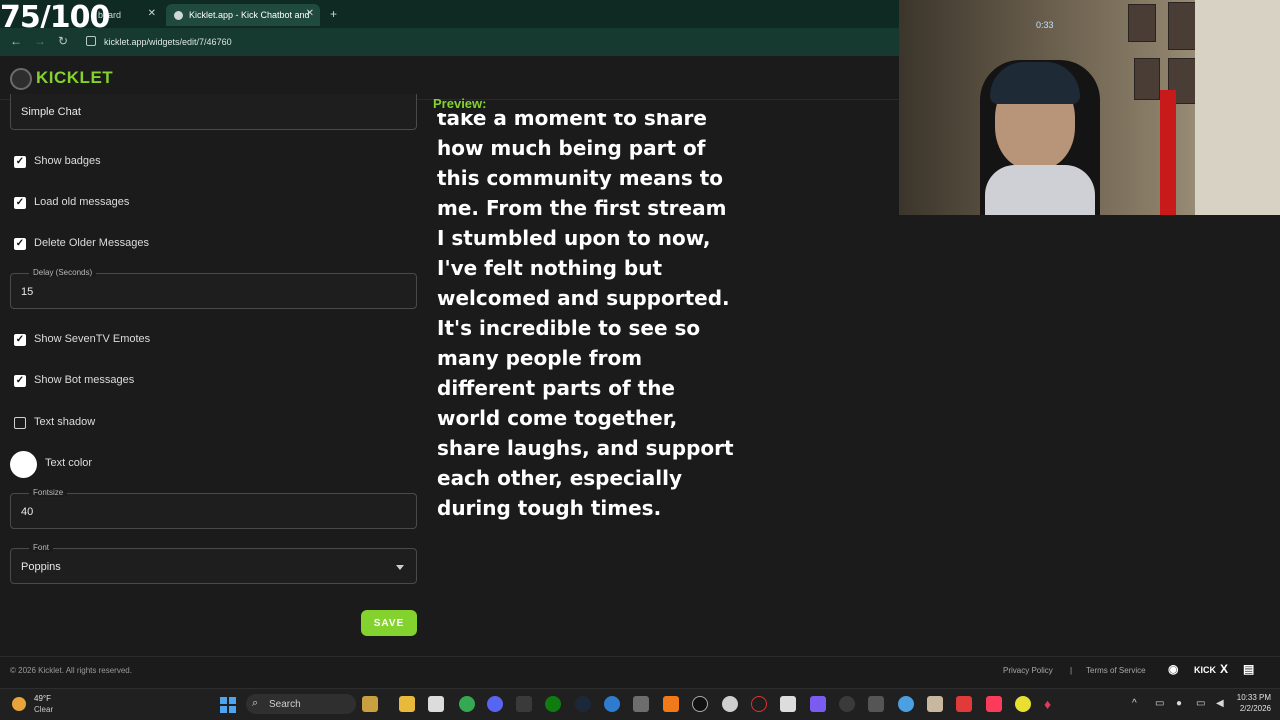  Describe the element at coordinates (23, 464) in the screenshot. I see `text-color-swatch` at that location.